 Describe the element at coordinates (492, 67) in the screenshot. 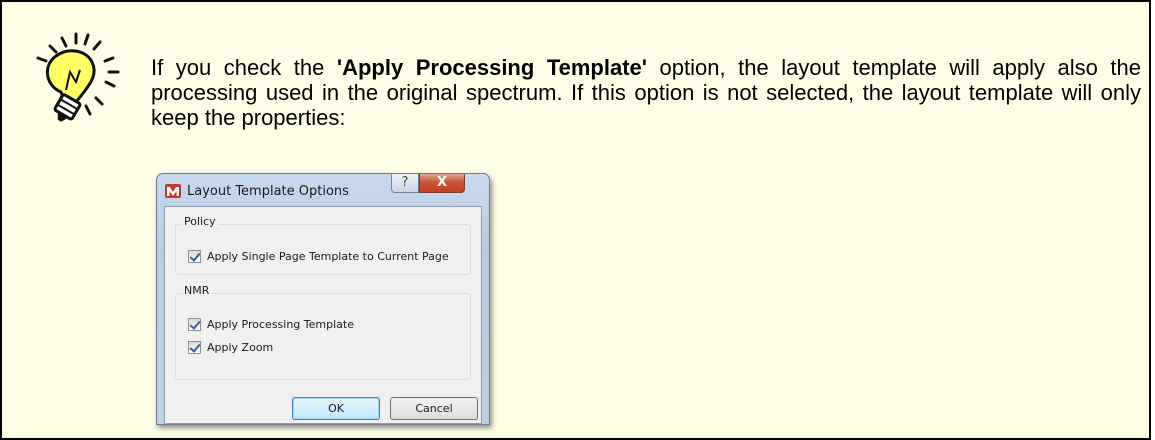

I see `tip-bold-option-name: 'Apply Processing Template'` at that location.